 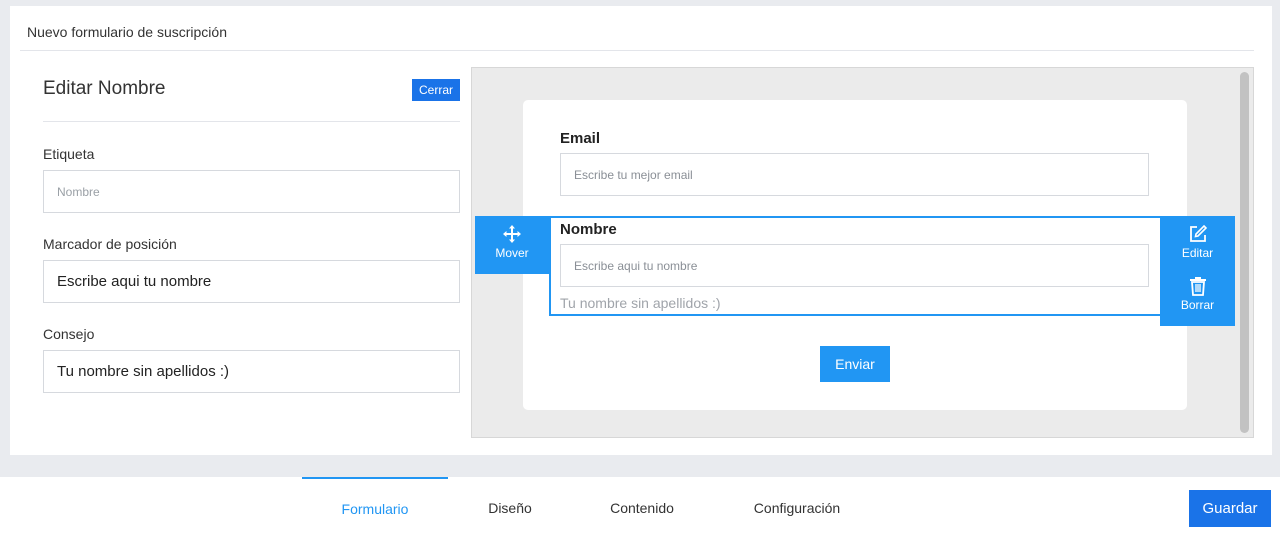 What do you see at coordinates (1197, 253) in the screenshot?
I see `edit-label: Editar` at bounding box center [1197, 253].